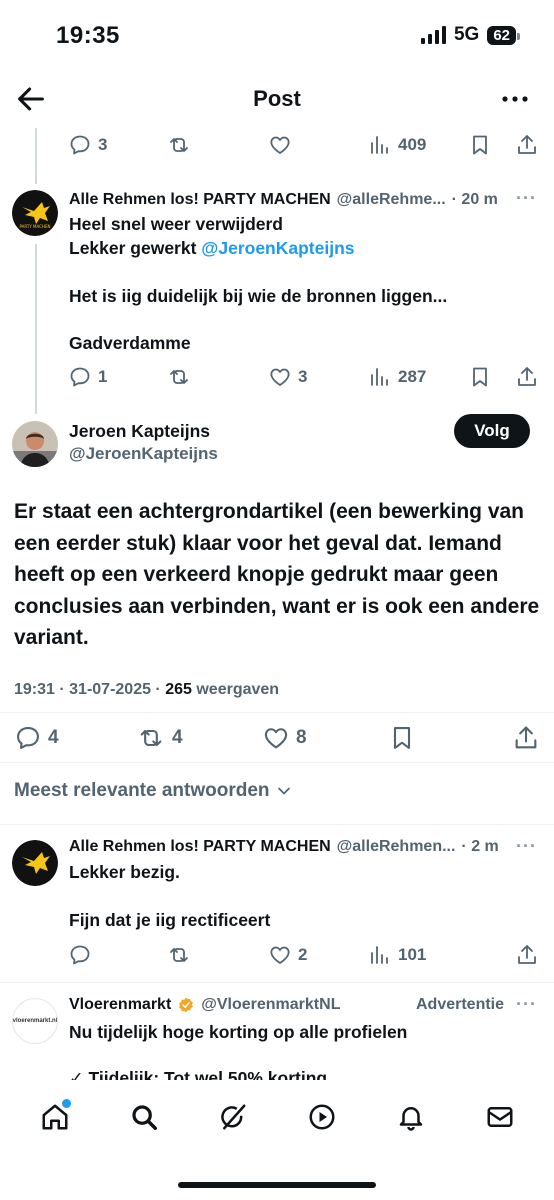  What do you see at coordinates (270, 1005) in the screenshot?
I see `author-handle: @VloerenmarktNL` at bounding box center [270, 1005].